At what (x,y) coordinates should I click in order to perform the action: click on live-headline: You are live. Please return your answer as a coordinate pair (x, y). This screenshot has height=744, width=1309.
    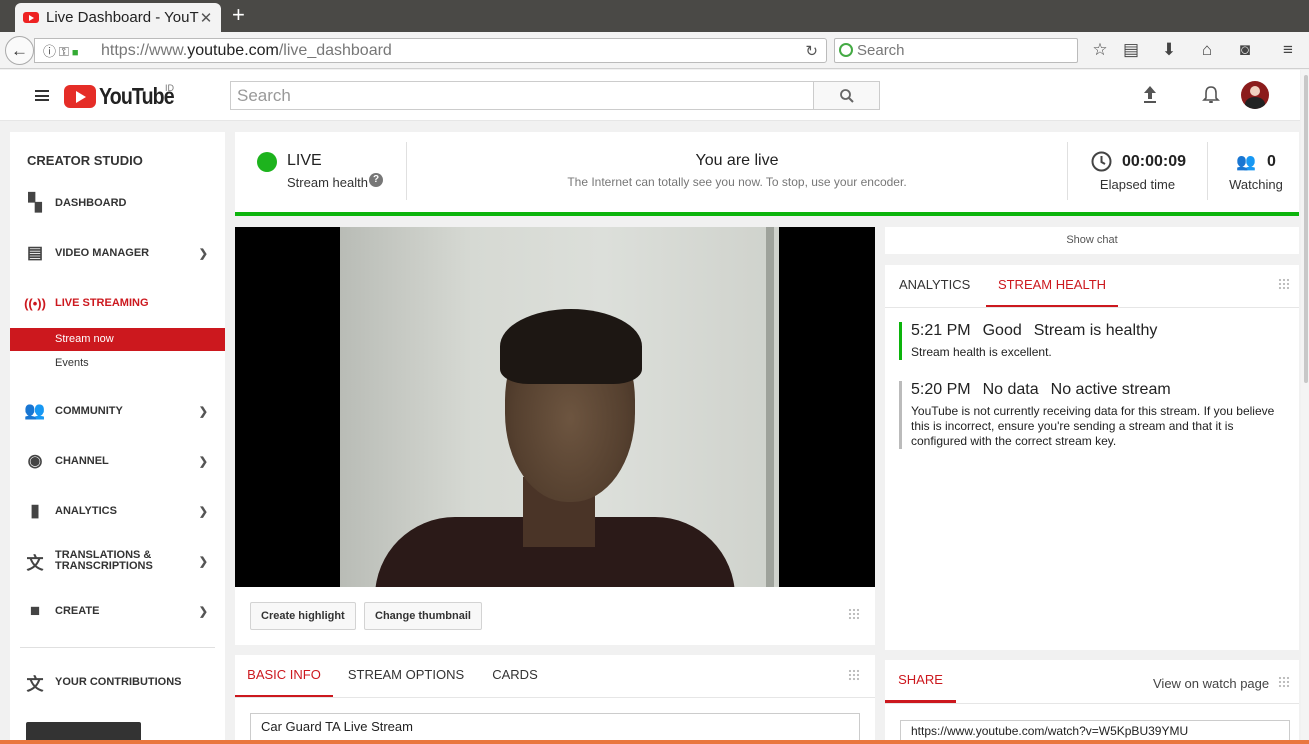
    Looking at the image, I should click on (737, 160).